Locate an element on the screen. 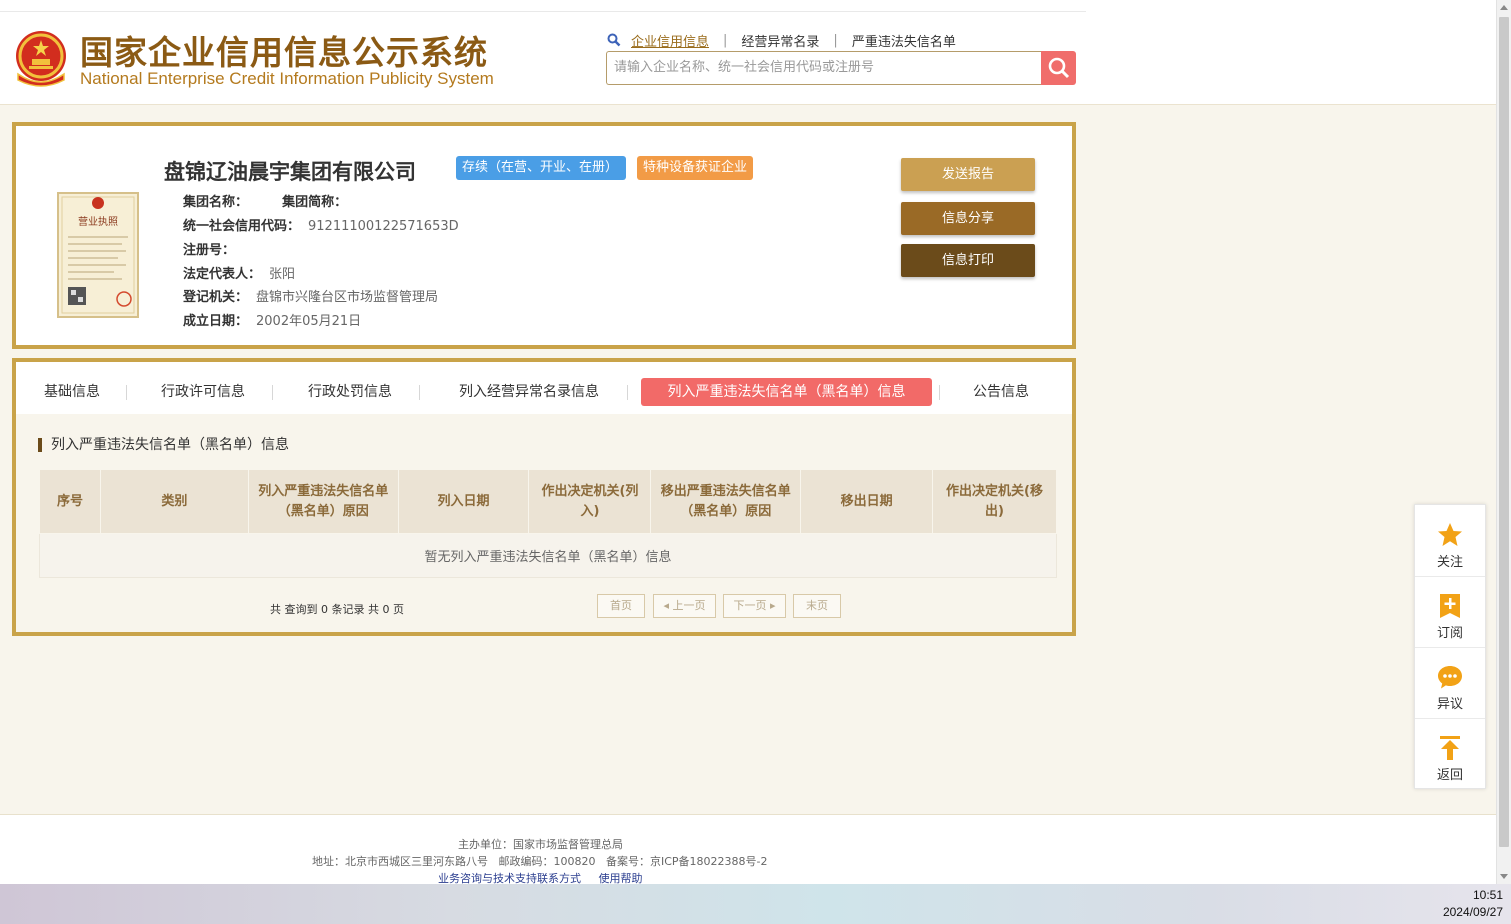  link-enterprise-credit: 企业信用信息 is located at coordinates (670, 40).